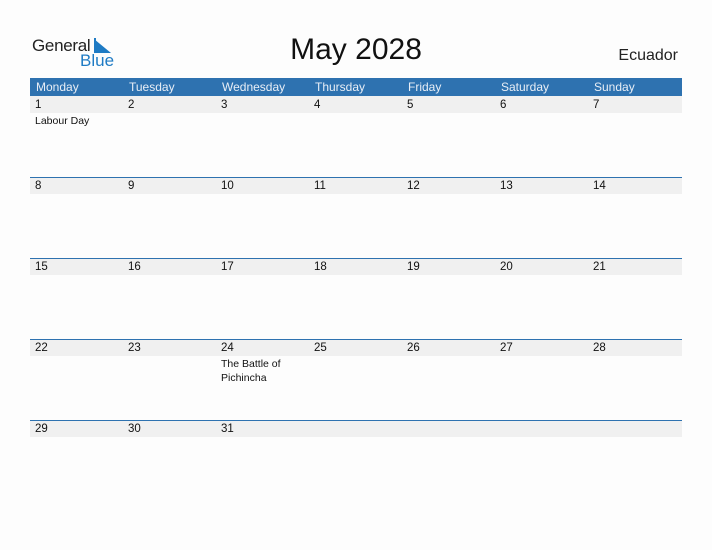 Image resolution: width=712 pixels, height=550 pixels. Describe the element at coordinates (76, 136) in the screenshot. I see `day-cell: 1 Labour Day` at that location.